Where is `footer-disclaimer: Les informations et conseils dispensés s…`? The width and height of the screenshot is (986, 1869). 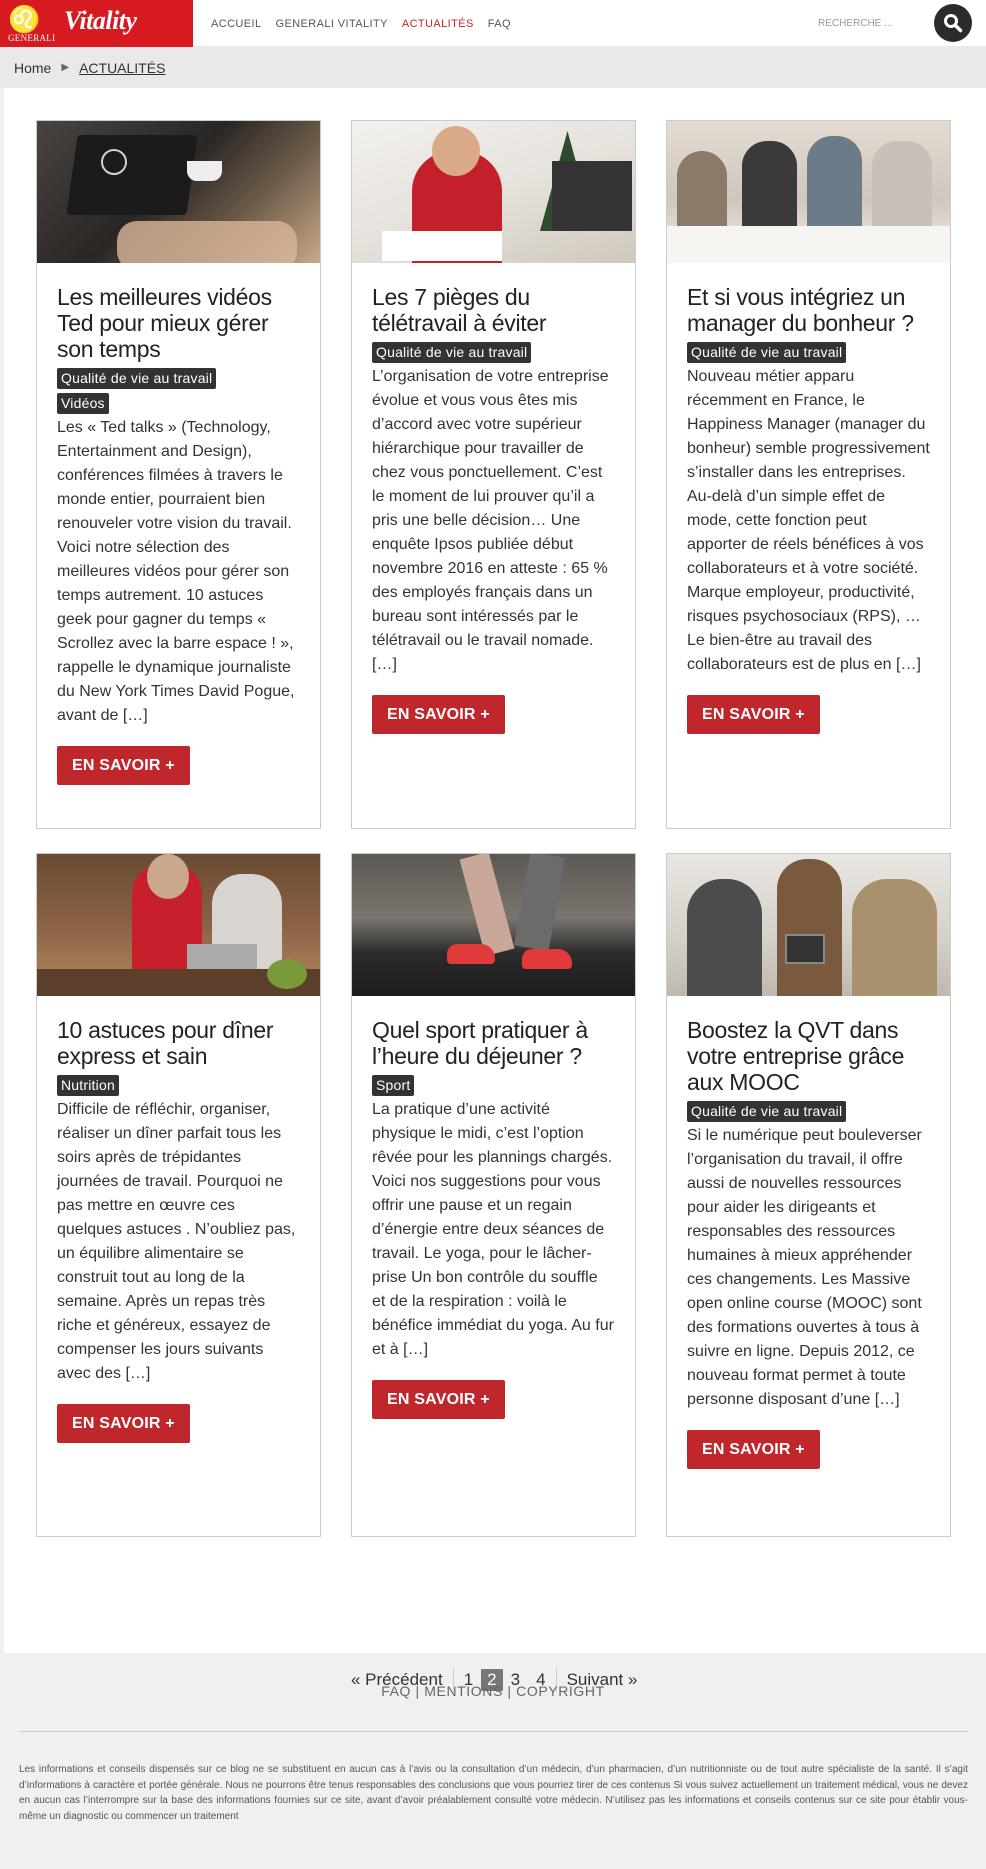
footer-disclaimer: Les informations et conseils dispensés s… is located at coordinates (493, 1793).